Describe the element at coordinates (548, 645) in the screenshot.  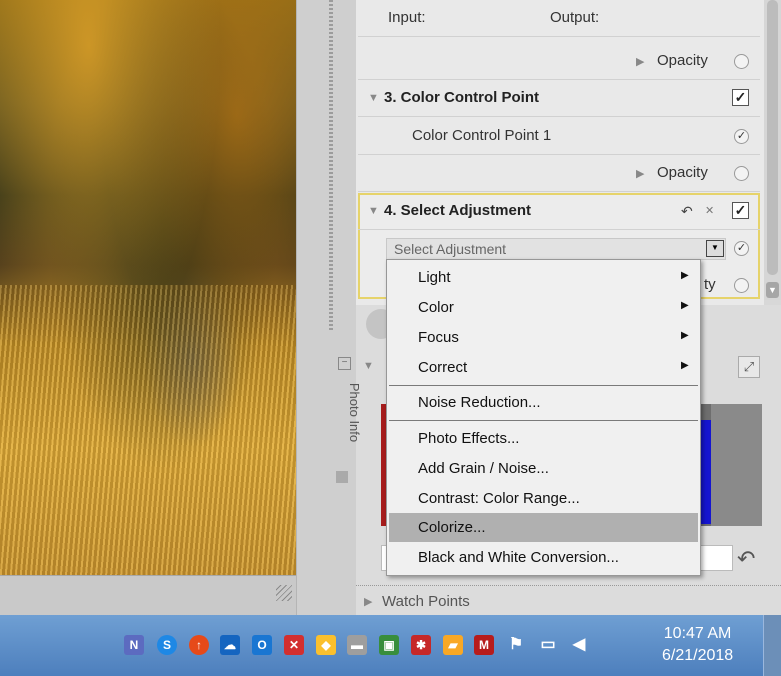
I see `device-icon: ▭` at that location.